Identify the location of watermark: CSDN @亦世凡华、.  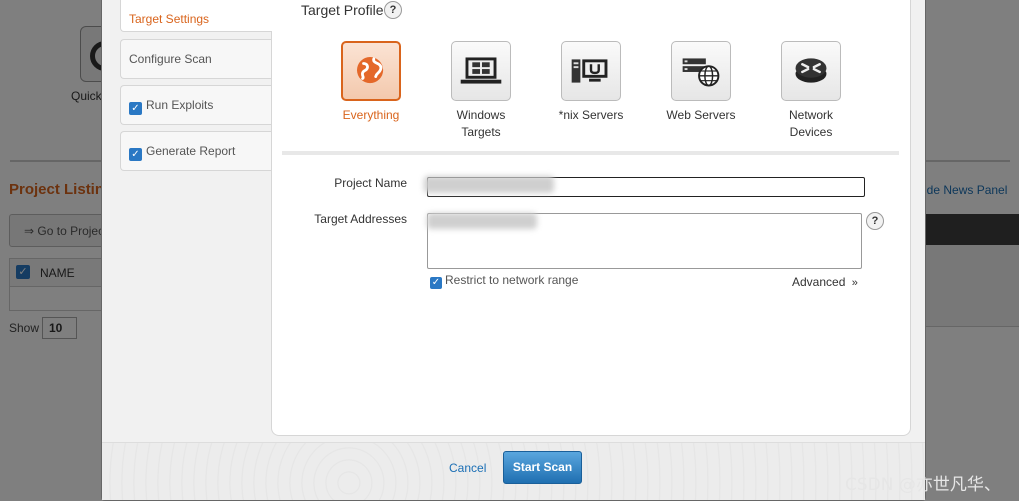
(923, 485).